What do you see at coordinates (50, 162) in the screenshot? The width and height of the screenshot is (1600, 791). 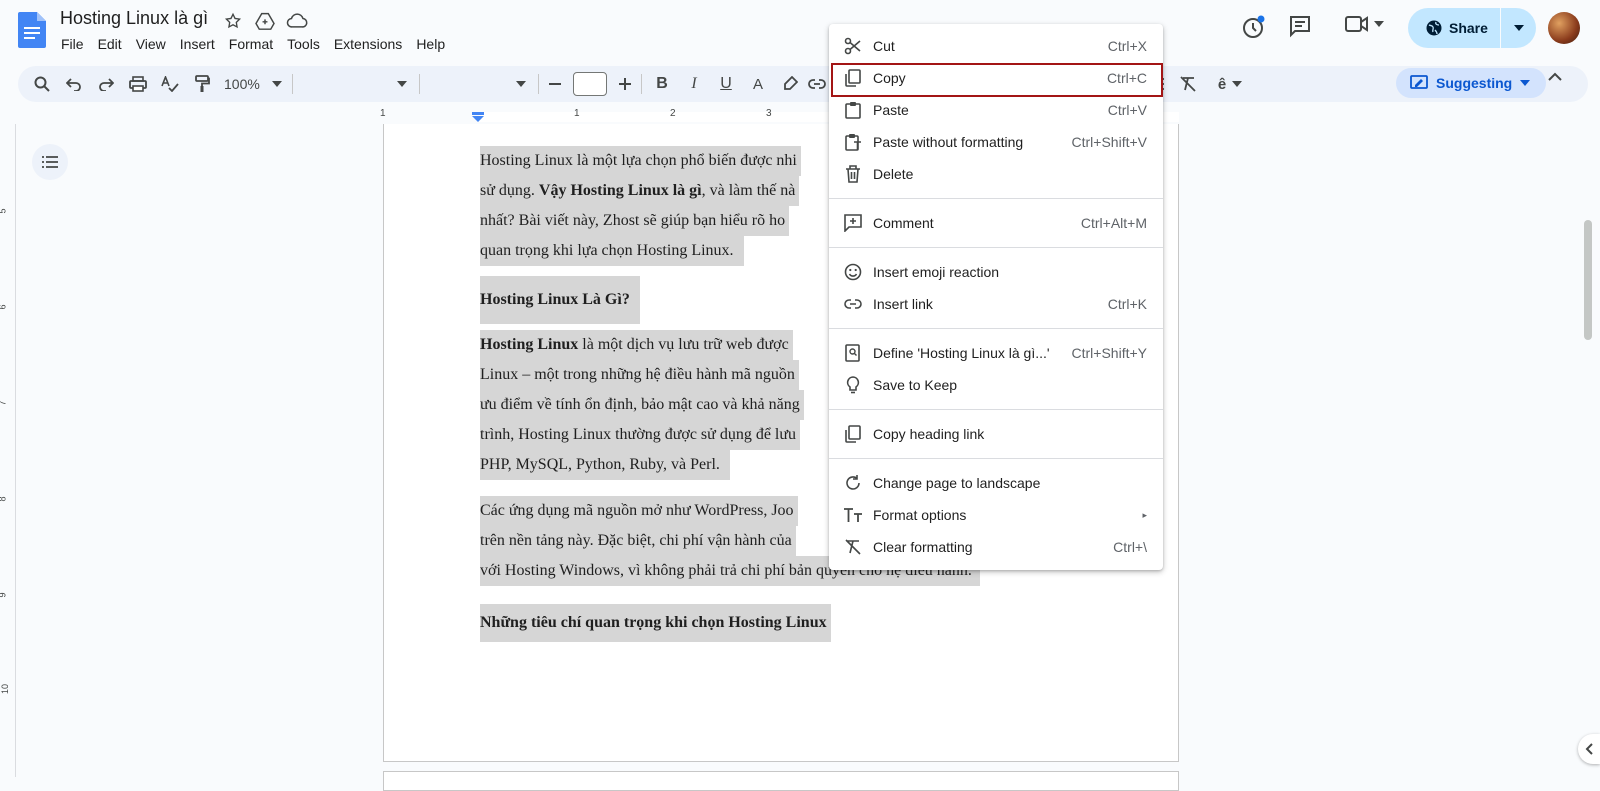 I see `document-outline-button` at bounding box center [50, 162].